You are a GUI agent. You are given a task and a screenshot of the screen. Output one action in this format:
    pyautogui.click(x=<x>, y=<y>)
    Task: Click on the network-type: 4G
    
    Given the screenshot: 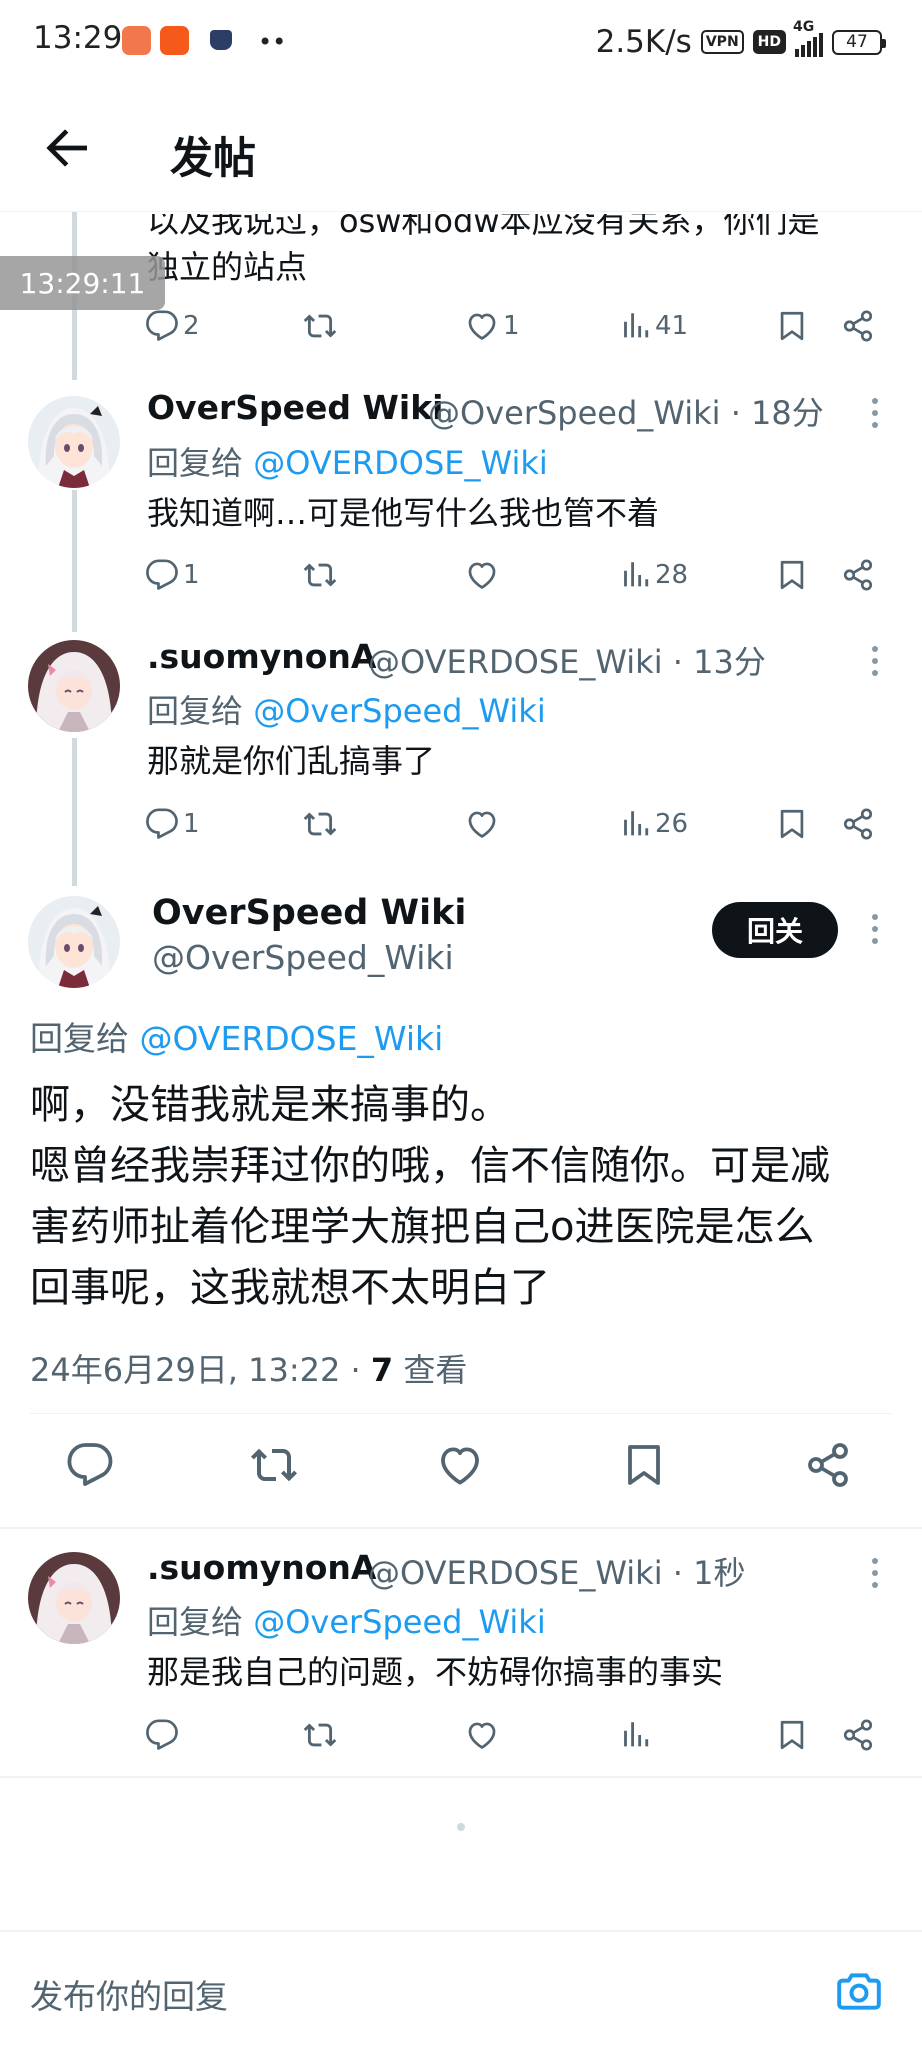 What is the action you would take?
    pyautogui.click(x=804, y=27)
    